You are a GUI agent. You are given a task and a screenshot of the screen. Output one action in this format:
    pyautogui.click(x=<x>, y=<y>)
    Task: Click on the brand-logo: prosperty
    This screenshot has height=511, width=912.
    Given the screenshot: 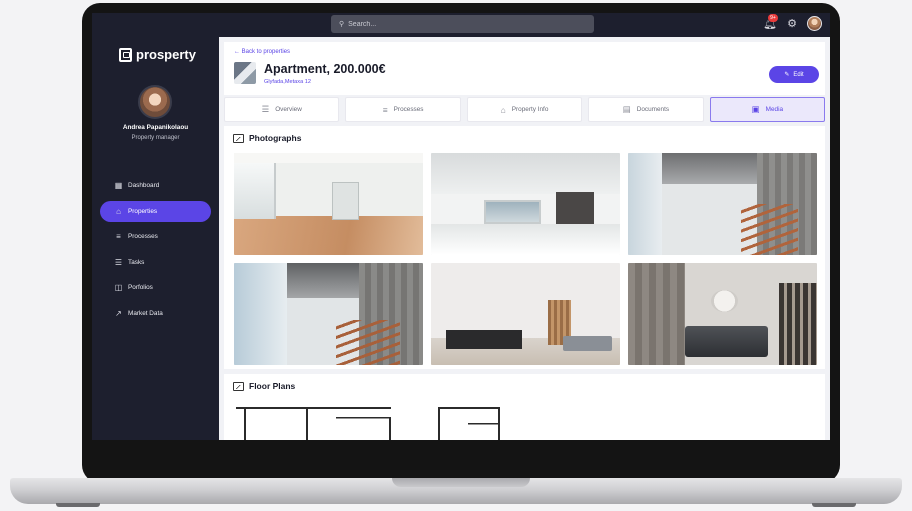 What is the action you would take?
    pyautogui.click(x=157, y=54)
    